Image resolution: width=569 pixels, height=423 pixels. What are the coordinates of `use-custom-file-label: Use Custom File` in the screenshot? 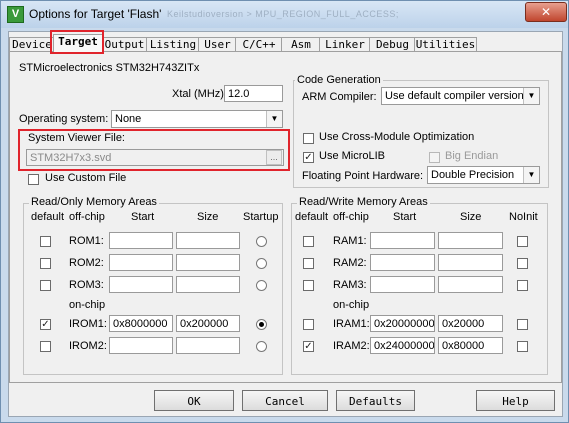 It's located at (86, 178).